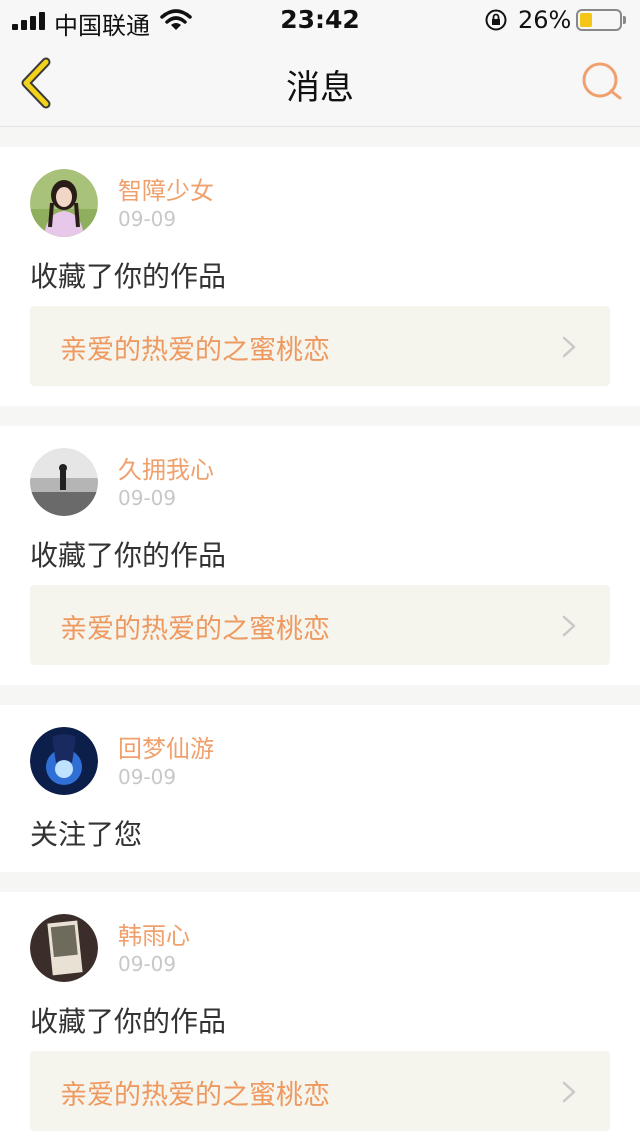 The width and height of the screenshot is (640, 1139). Describe the element at coordinates (496, 20) in the screenshot. I see `rotation-lock-icon` at that location.